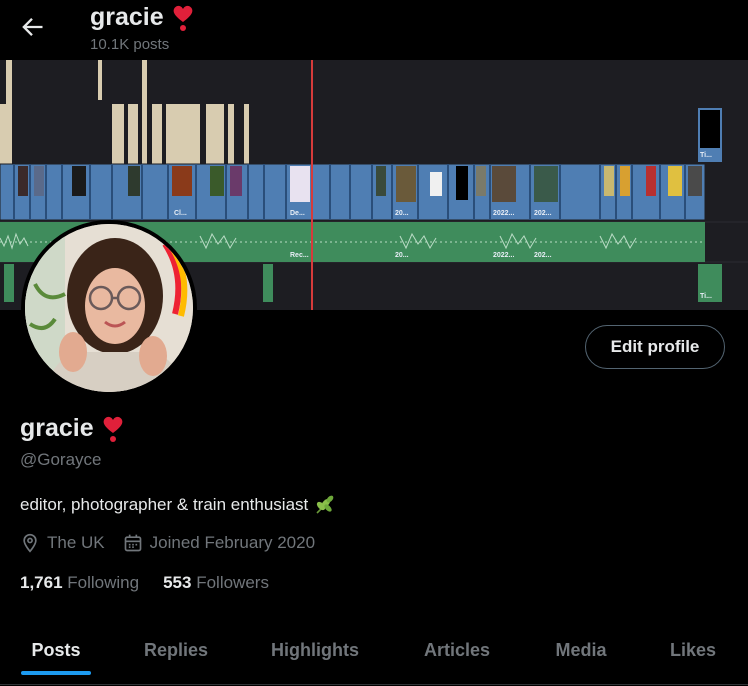 The width and height of the screenshot is (748, 686). What do you see at coordinates (57, 428) in the screenshot?
I see `profile-name-text: gracie` at bounding box center [57, 428].